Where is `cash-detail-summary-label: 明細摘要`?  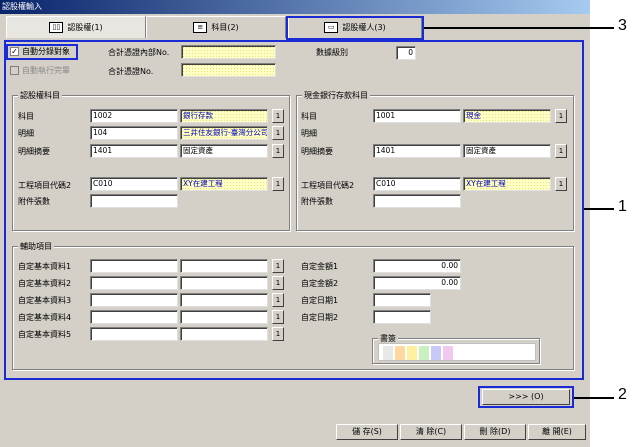 cash-detail-summary-label: 明細摘要 is located at coordinates (317, 151).